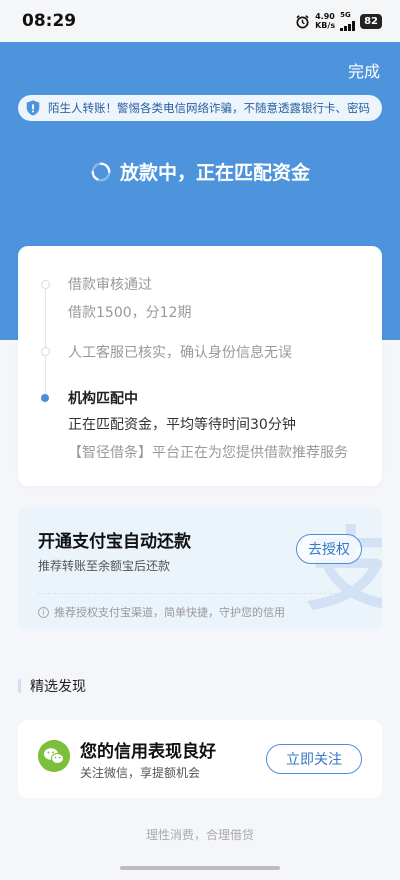 The image size is (400, 880). Describe the element at coordinates (314, 759) in the screenshot. I see `follow-now-button: 立即关注` at that location.